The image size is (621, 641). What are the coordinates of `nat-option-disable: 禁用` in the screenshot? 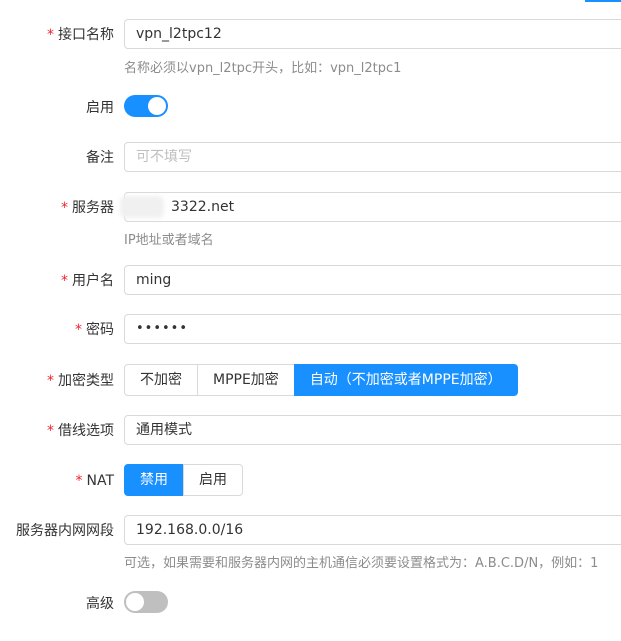 It's located at (154, 480).